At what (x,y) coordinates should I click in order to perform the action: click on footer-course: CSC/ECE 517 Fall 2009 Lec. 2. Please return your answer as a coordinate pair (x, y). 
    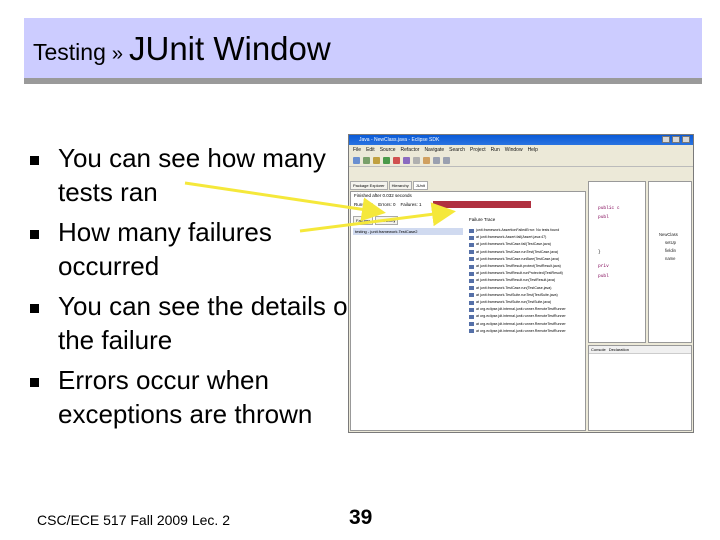
    Looking at the image, I should click on (133, 520).